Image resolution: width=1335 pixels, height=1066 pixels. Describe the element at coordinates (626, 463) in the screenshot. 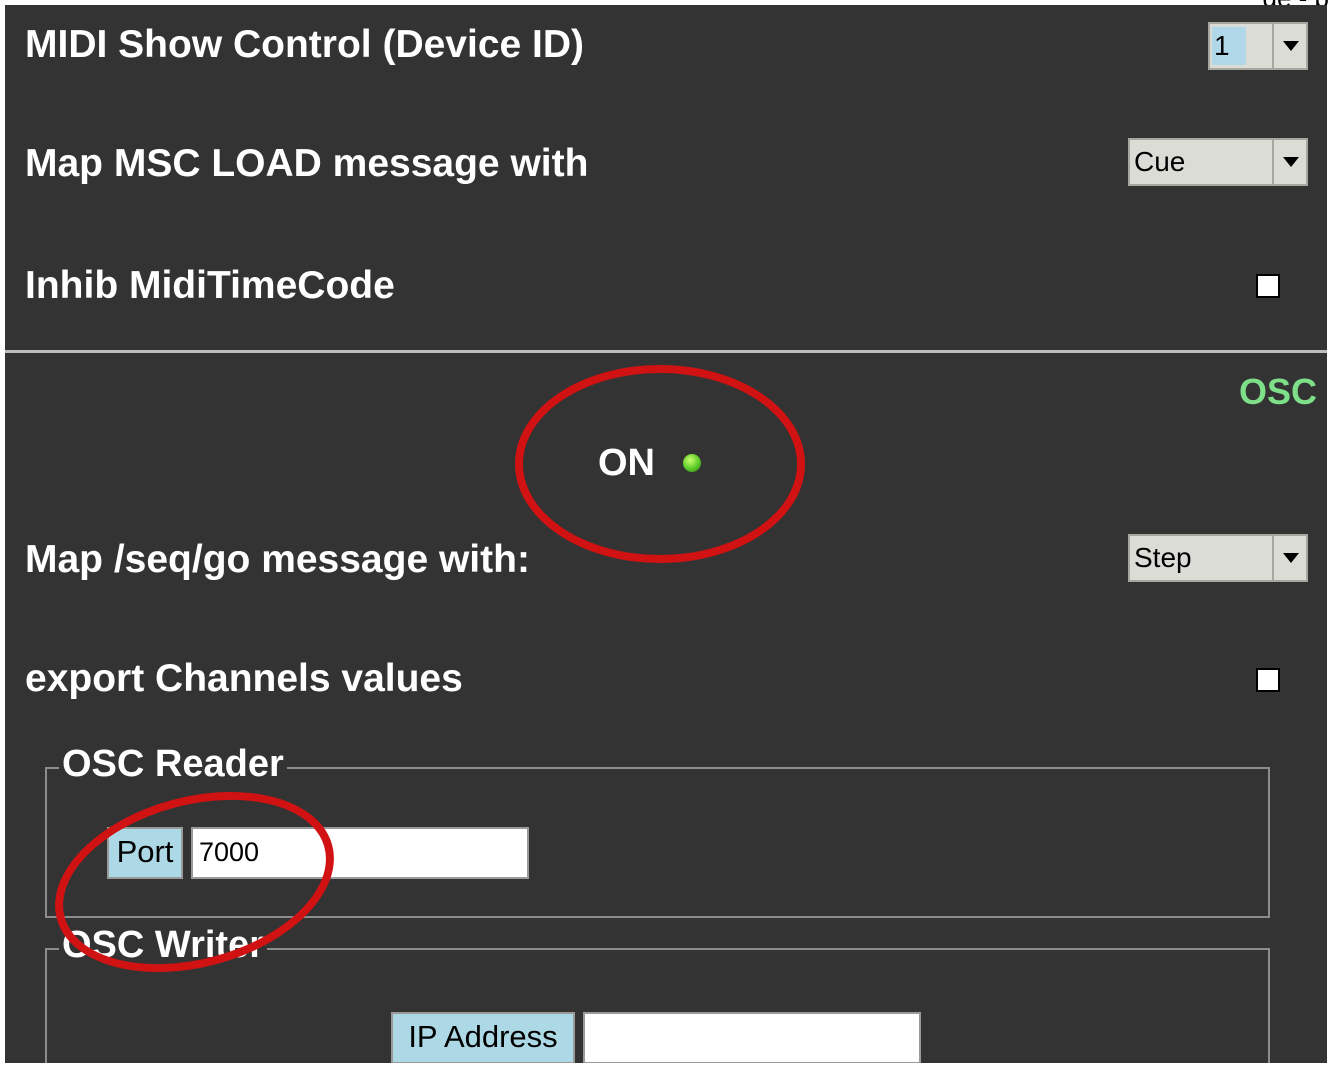

I see `osc-status-label: ON` at that location.